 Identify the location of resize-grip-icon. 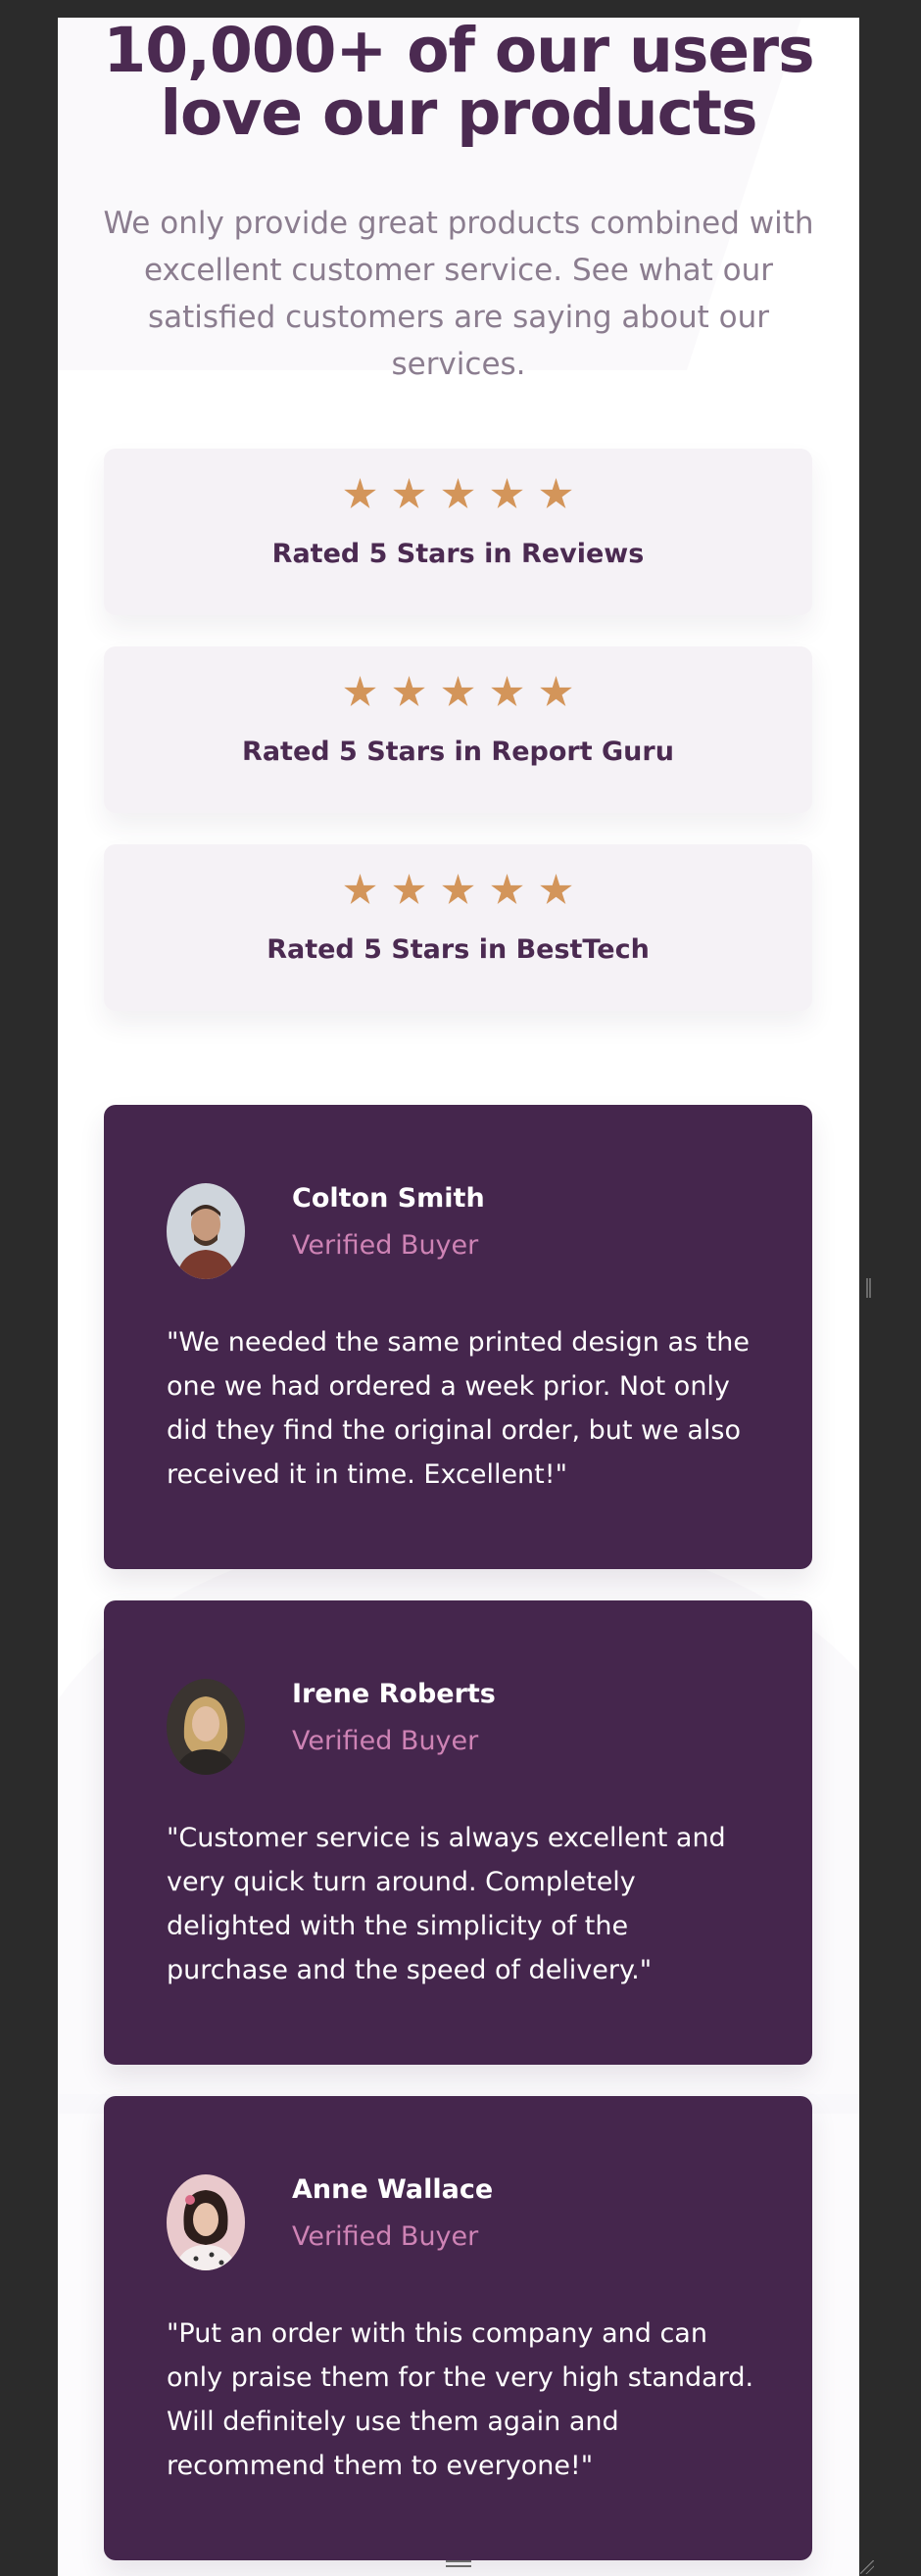
(867, 2567).